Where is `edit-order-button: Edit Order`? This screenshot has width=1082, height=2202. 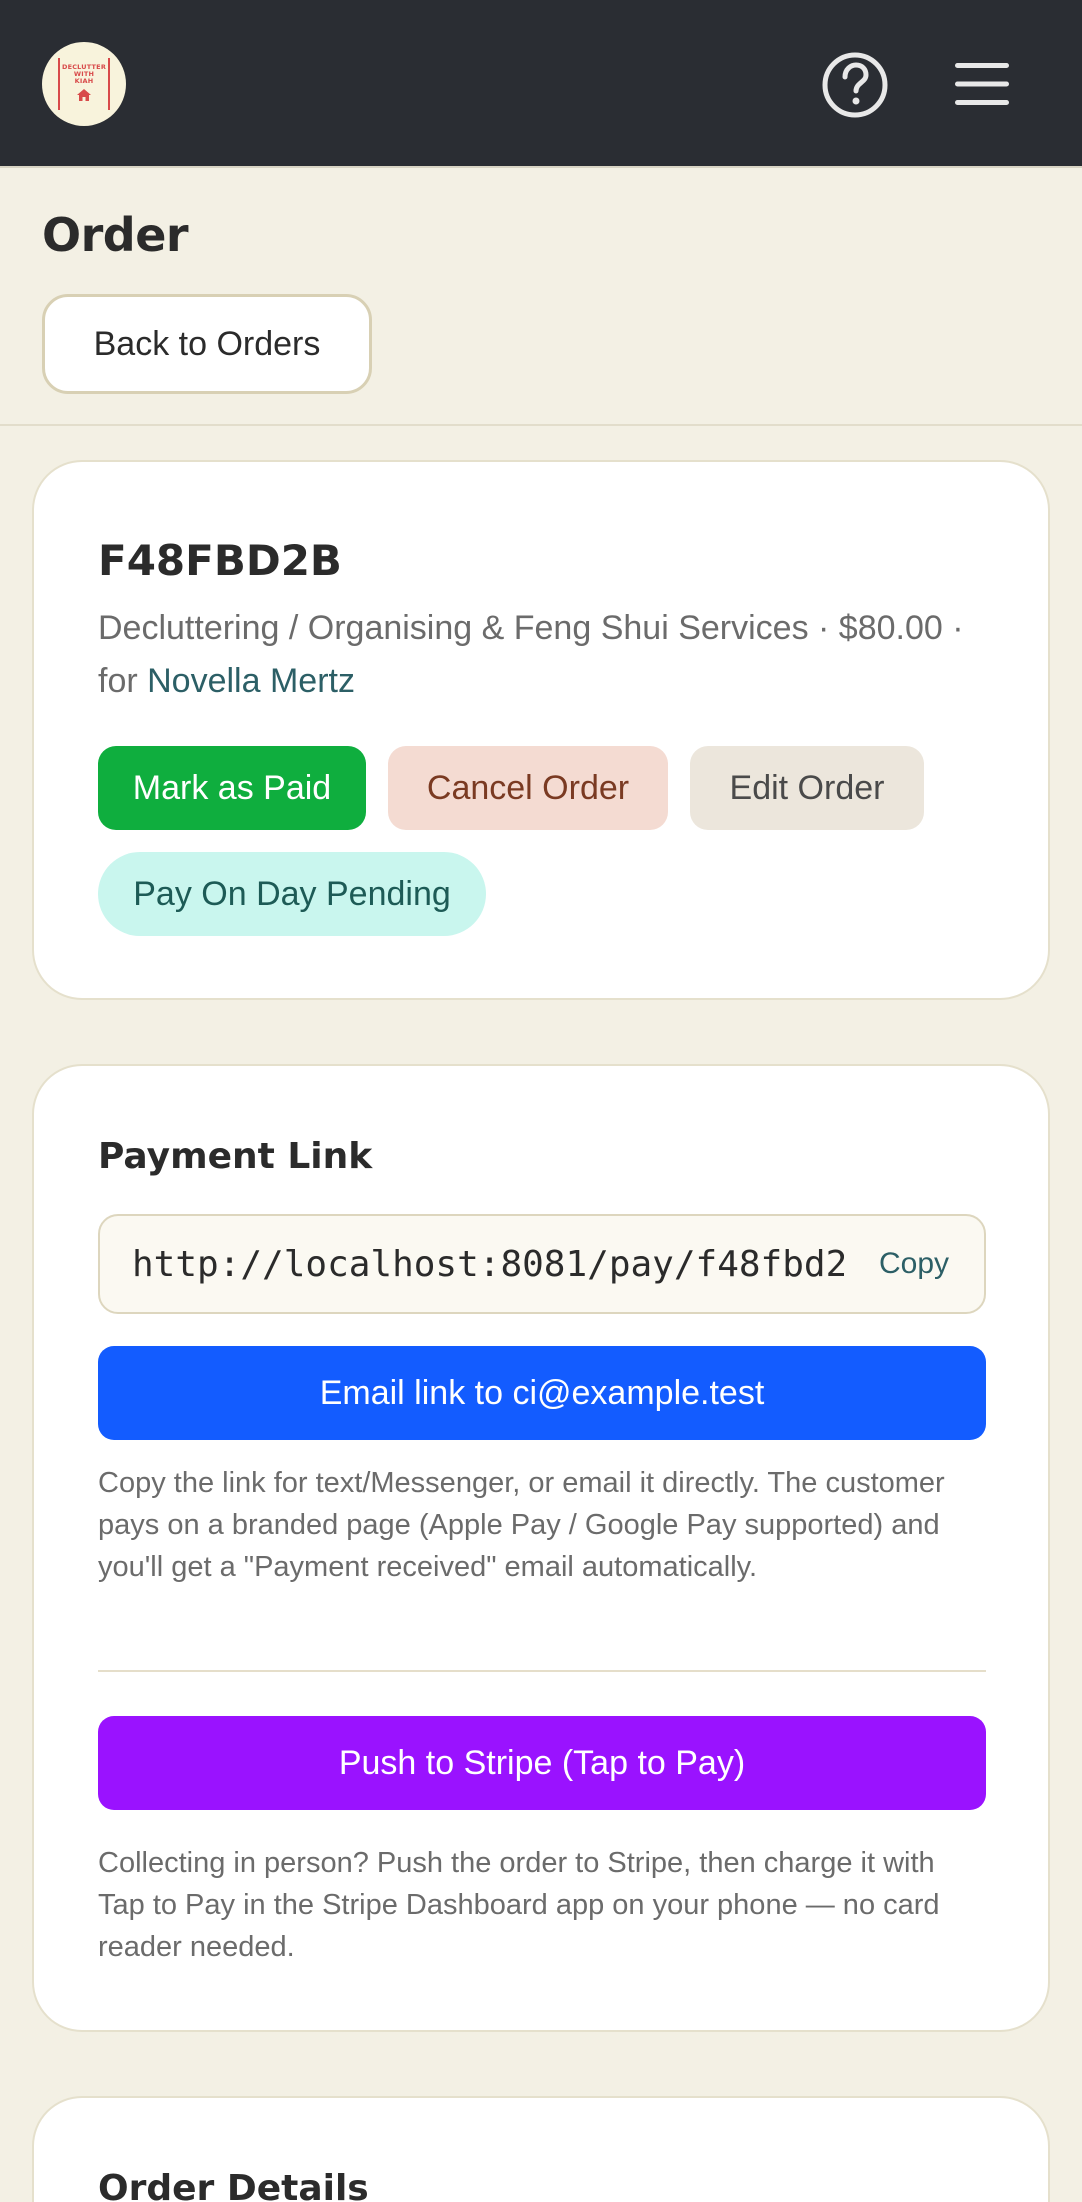 edit-order-button: Edit Order is located at coordinates (807, 788).